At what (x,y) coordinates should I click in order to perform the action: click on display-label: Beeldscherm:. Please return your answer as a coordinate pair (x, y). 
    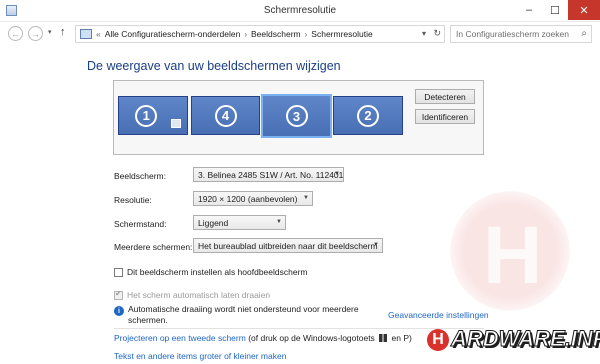
    Looking at the image, I should click on (140, 176).